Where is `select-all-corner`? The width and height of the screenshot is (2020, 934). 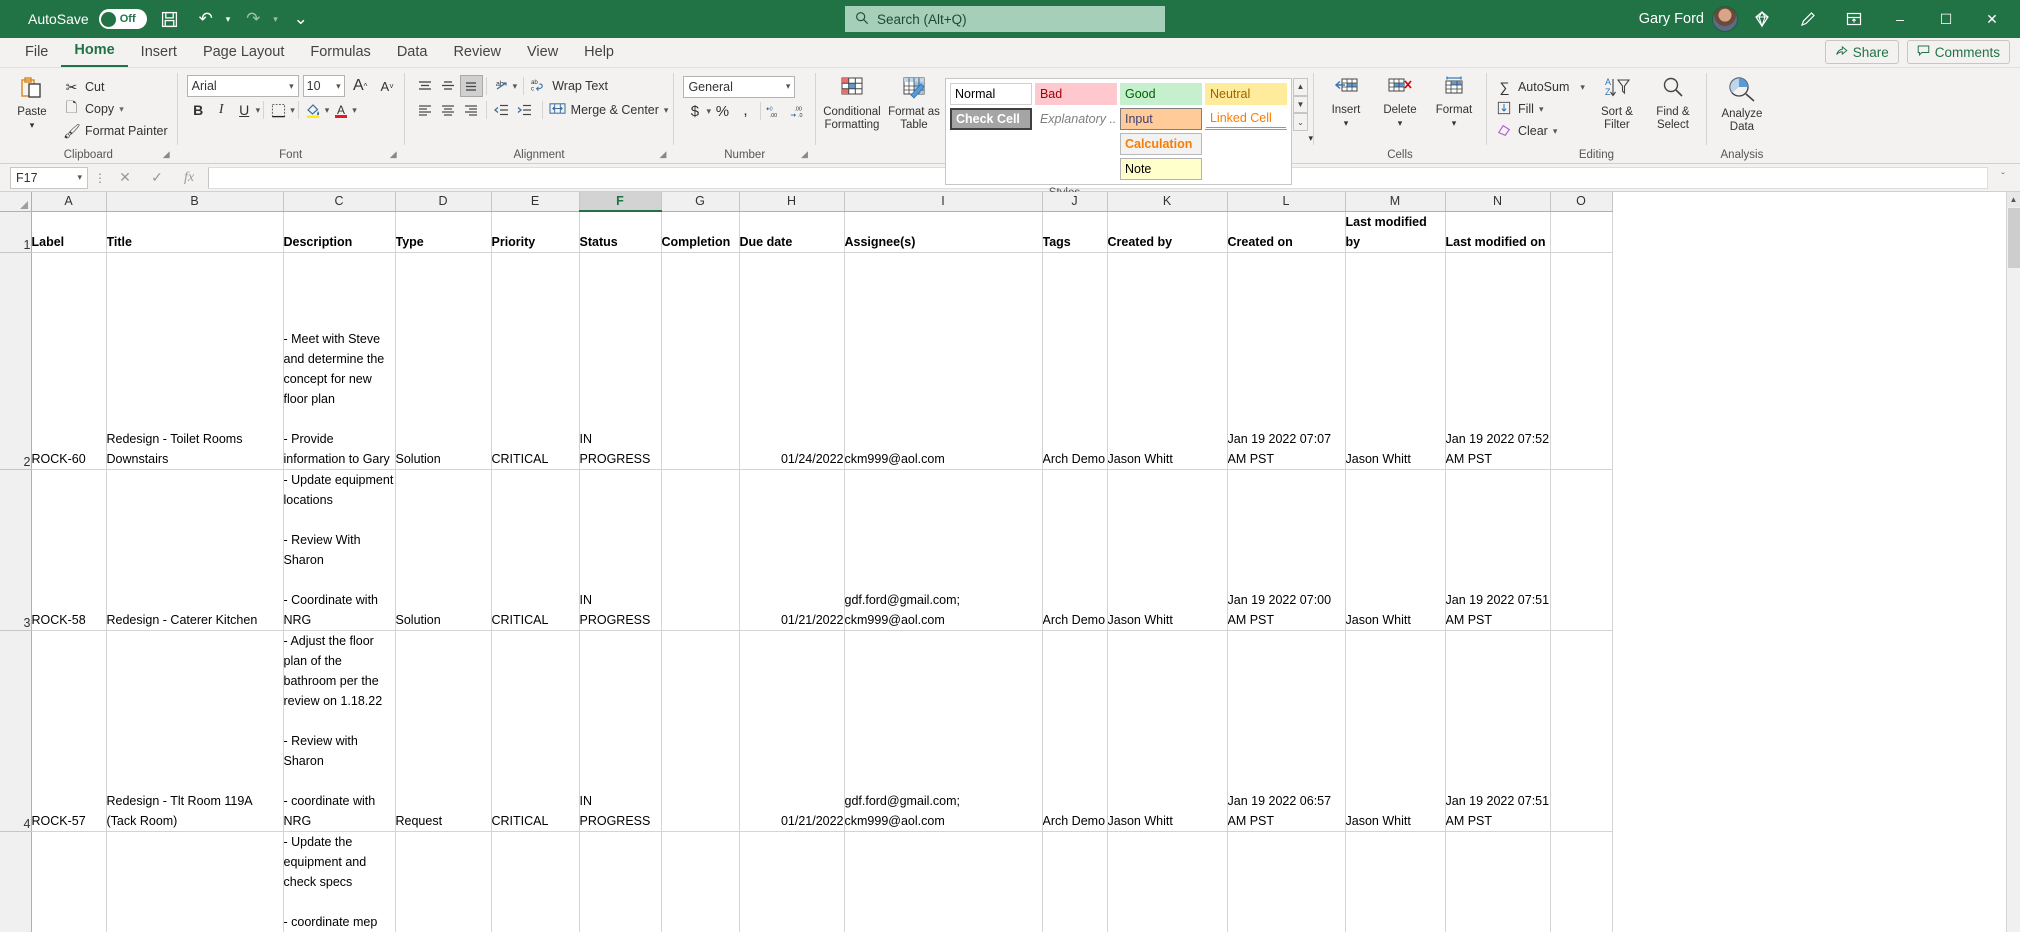 select-all-corner is located at coordinates (16, 202).